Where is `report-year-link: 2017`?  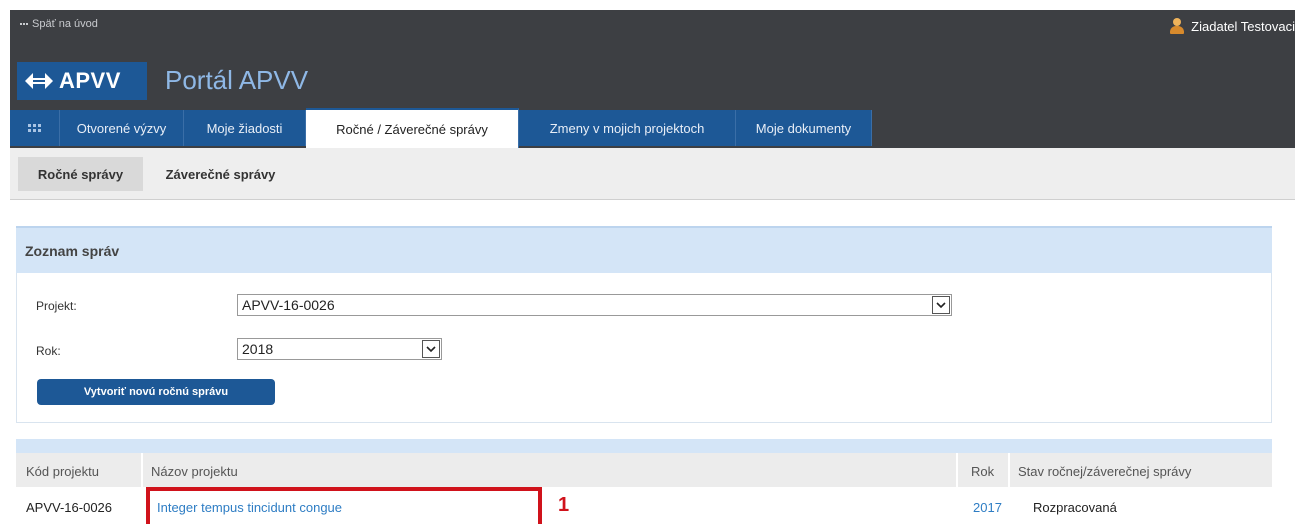
report-year-link: 2017 is located at coordinates (987, 507).